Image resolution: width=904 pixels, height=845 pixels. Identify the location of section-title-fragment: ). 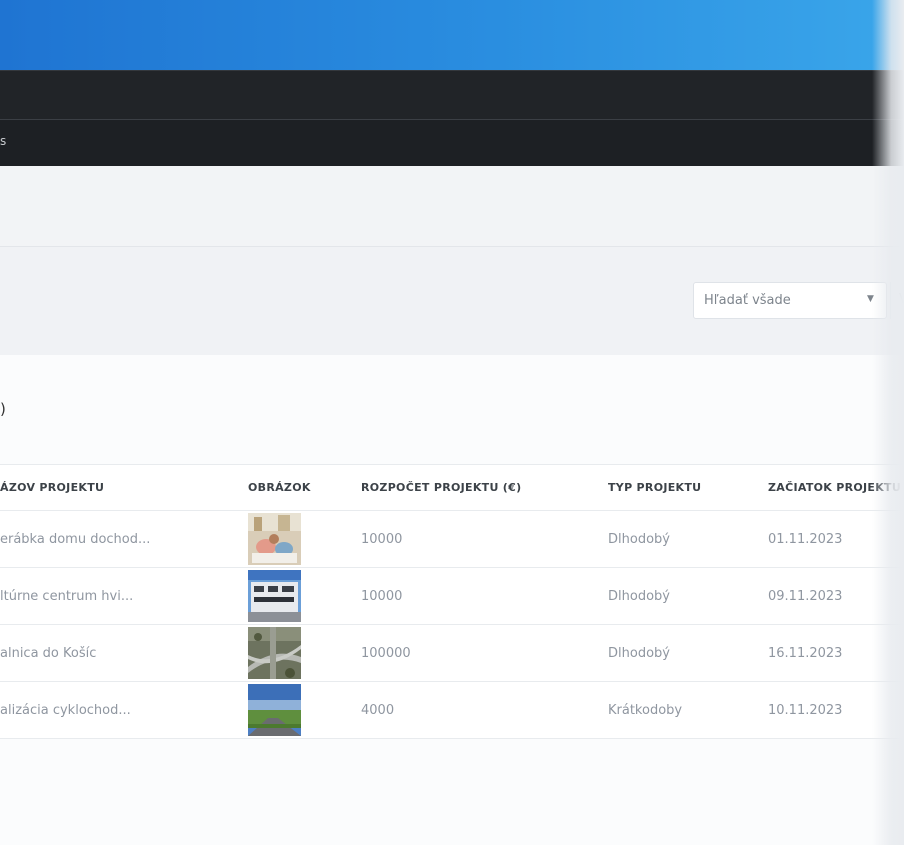
(3, 409).